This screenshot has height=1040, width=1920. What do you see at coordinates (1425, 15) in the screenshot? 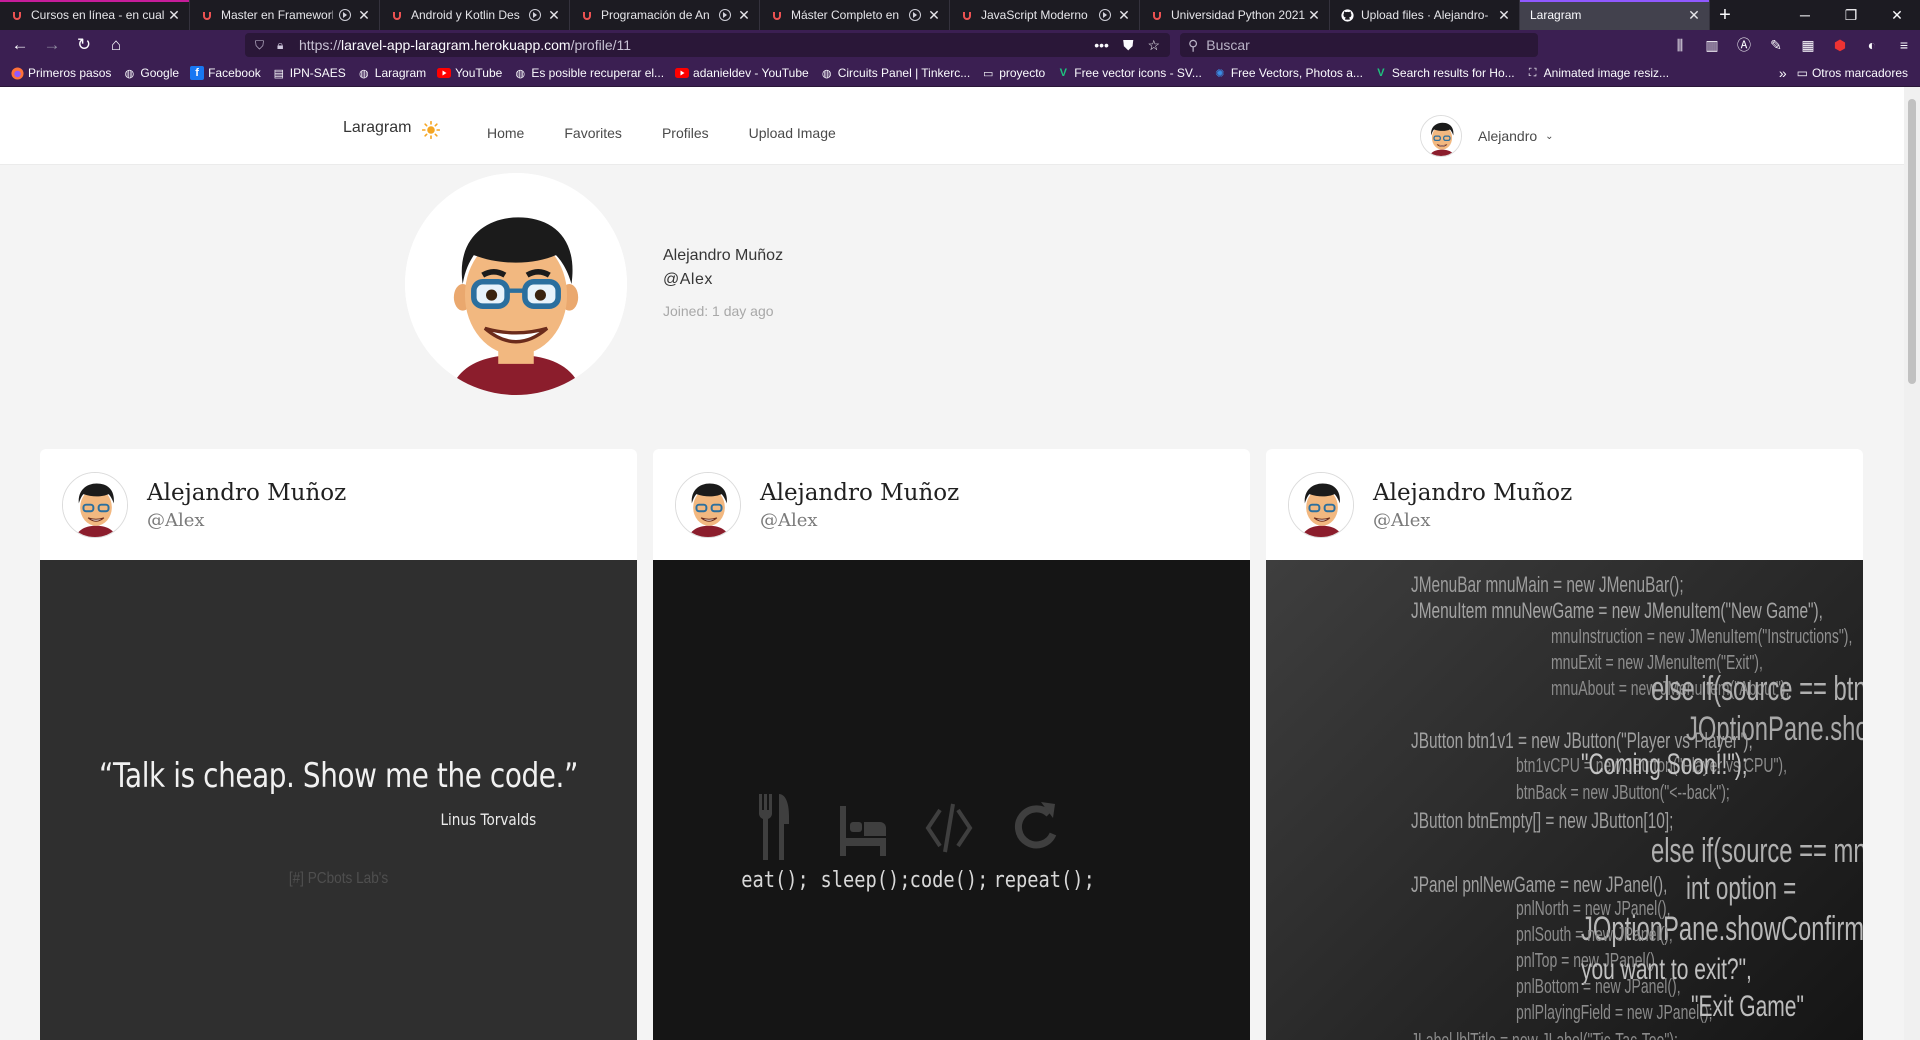
I see `browser-tab: Upload files · Alejandro- ✕` at bounding box center [1425, 15].